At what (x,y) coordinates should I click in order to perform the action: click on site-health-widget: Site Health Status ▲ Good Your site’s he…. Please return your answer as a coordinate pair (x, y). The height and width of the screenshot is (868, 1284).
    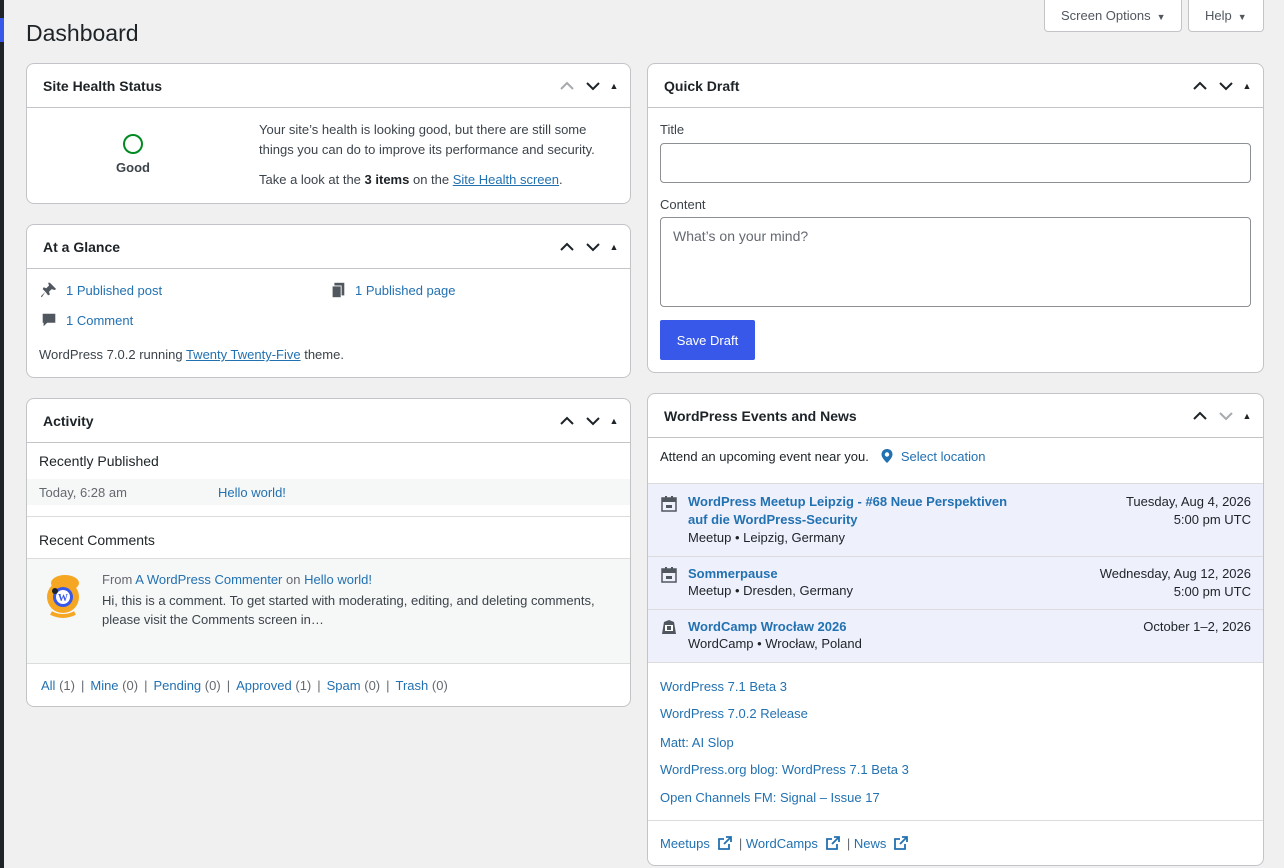
    Looking at the image, I should click on (328, 133).